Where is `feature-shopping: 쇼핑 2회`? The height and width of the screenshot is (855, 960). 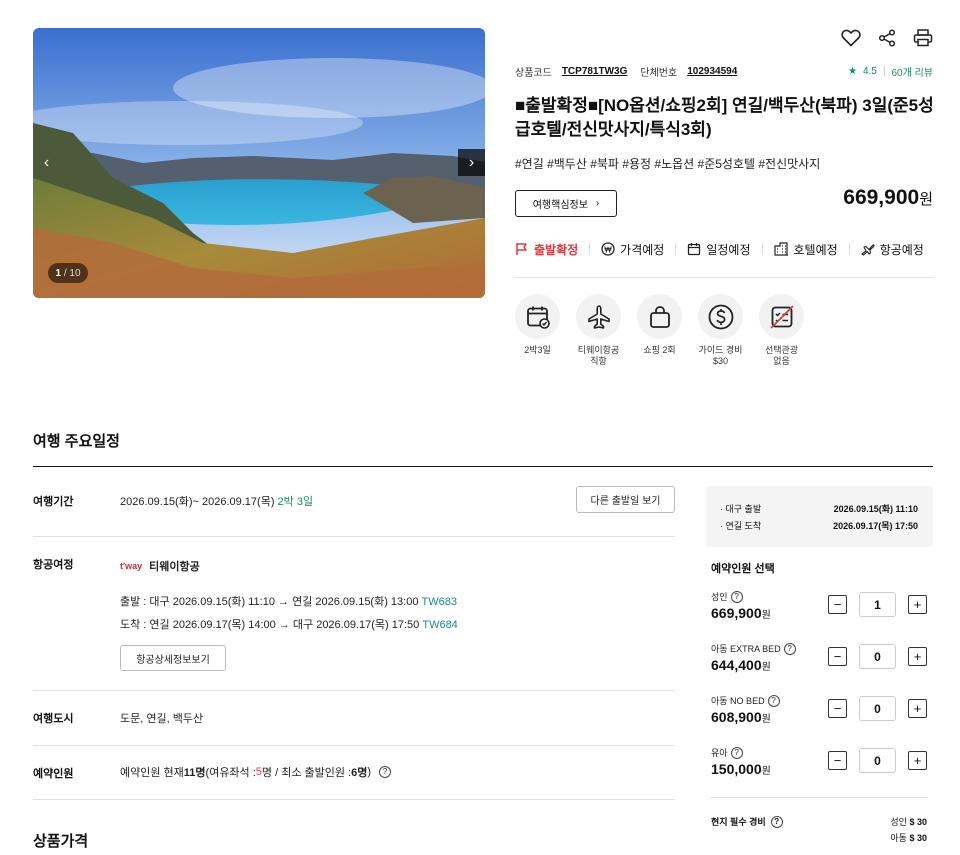
feature-shopping: 쇼핑 2회 is located at coordinates (659, 330).